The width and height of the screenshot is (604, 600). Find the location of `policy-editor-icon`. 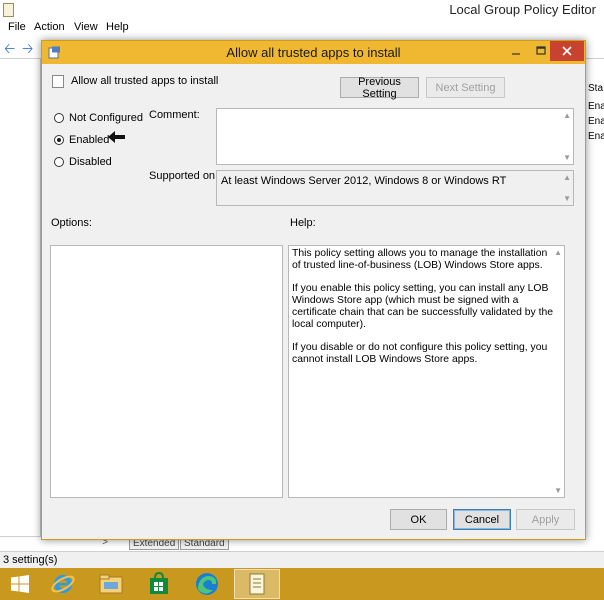

policy-editor-icon is located at coordinates (257, 584).